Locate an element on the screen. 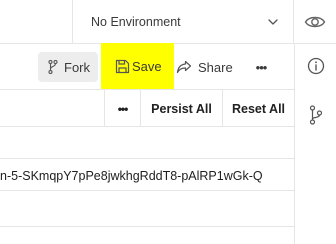 This screenshot has height=244, width=336. more-actions-button: ••• is located at coordinates (261, 67).